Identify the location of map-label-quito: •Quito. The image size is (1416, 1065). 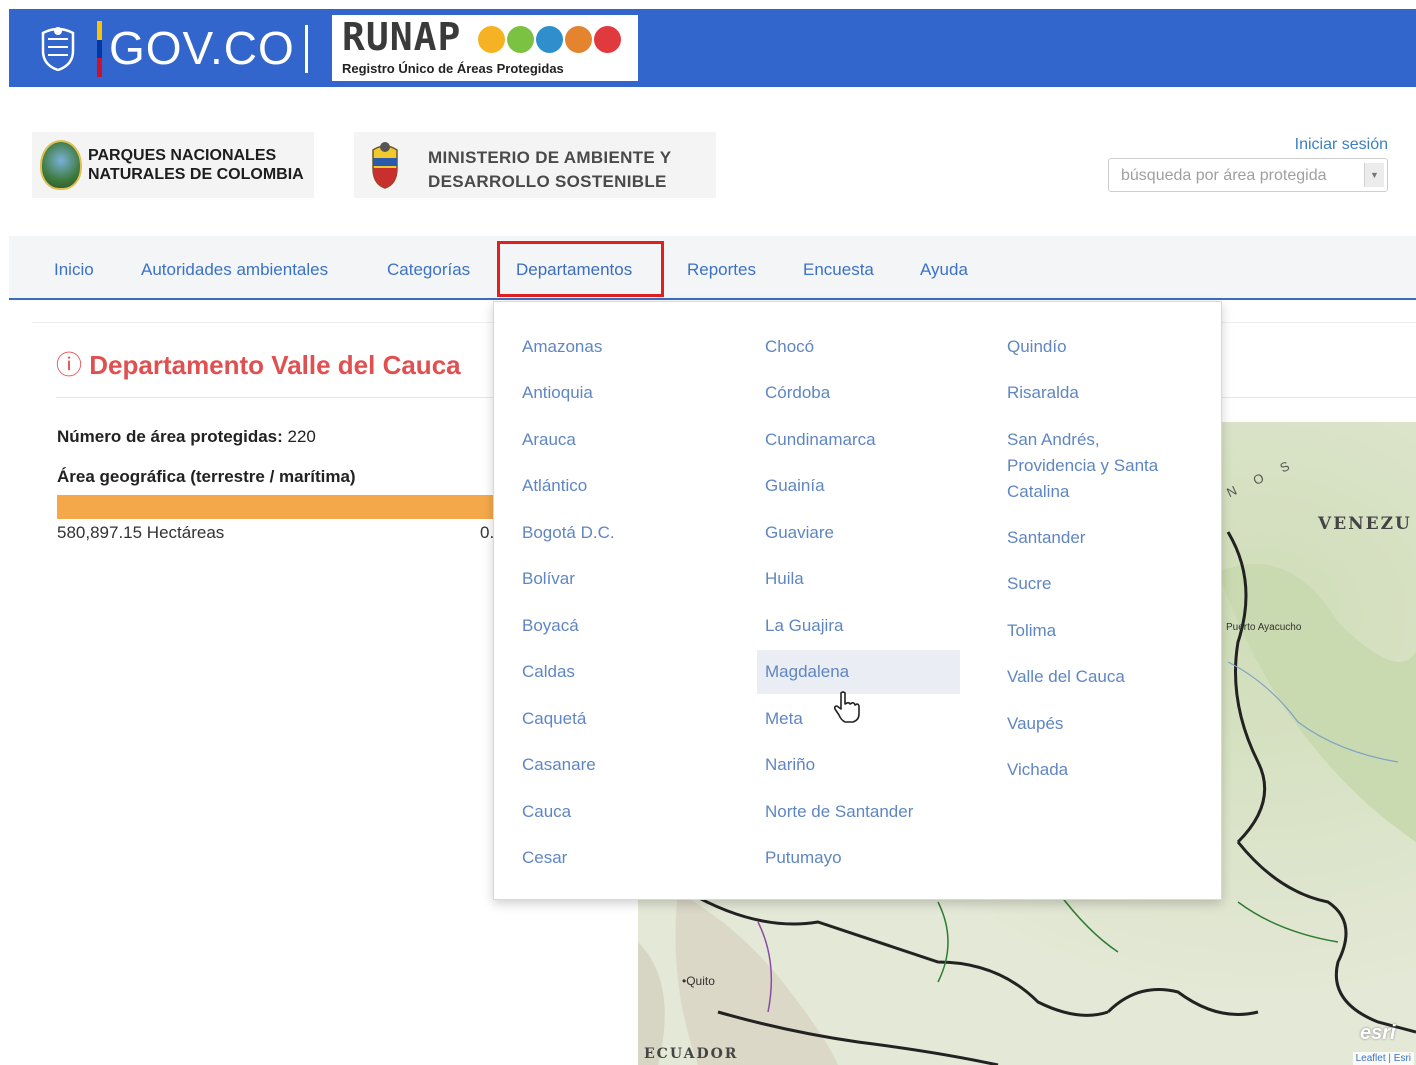
(698, 981).